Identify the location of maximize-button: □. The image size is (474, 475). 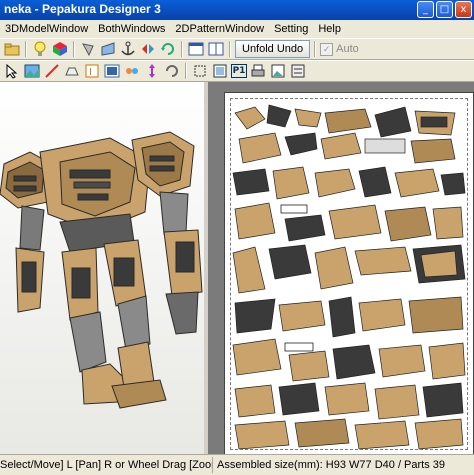
(444, 9).